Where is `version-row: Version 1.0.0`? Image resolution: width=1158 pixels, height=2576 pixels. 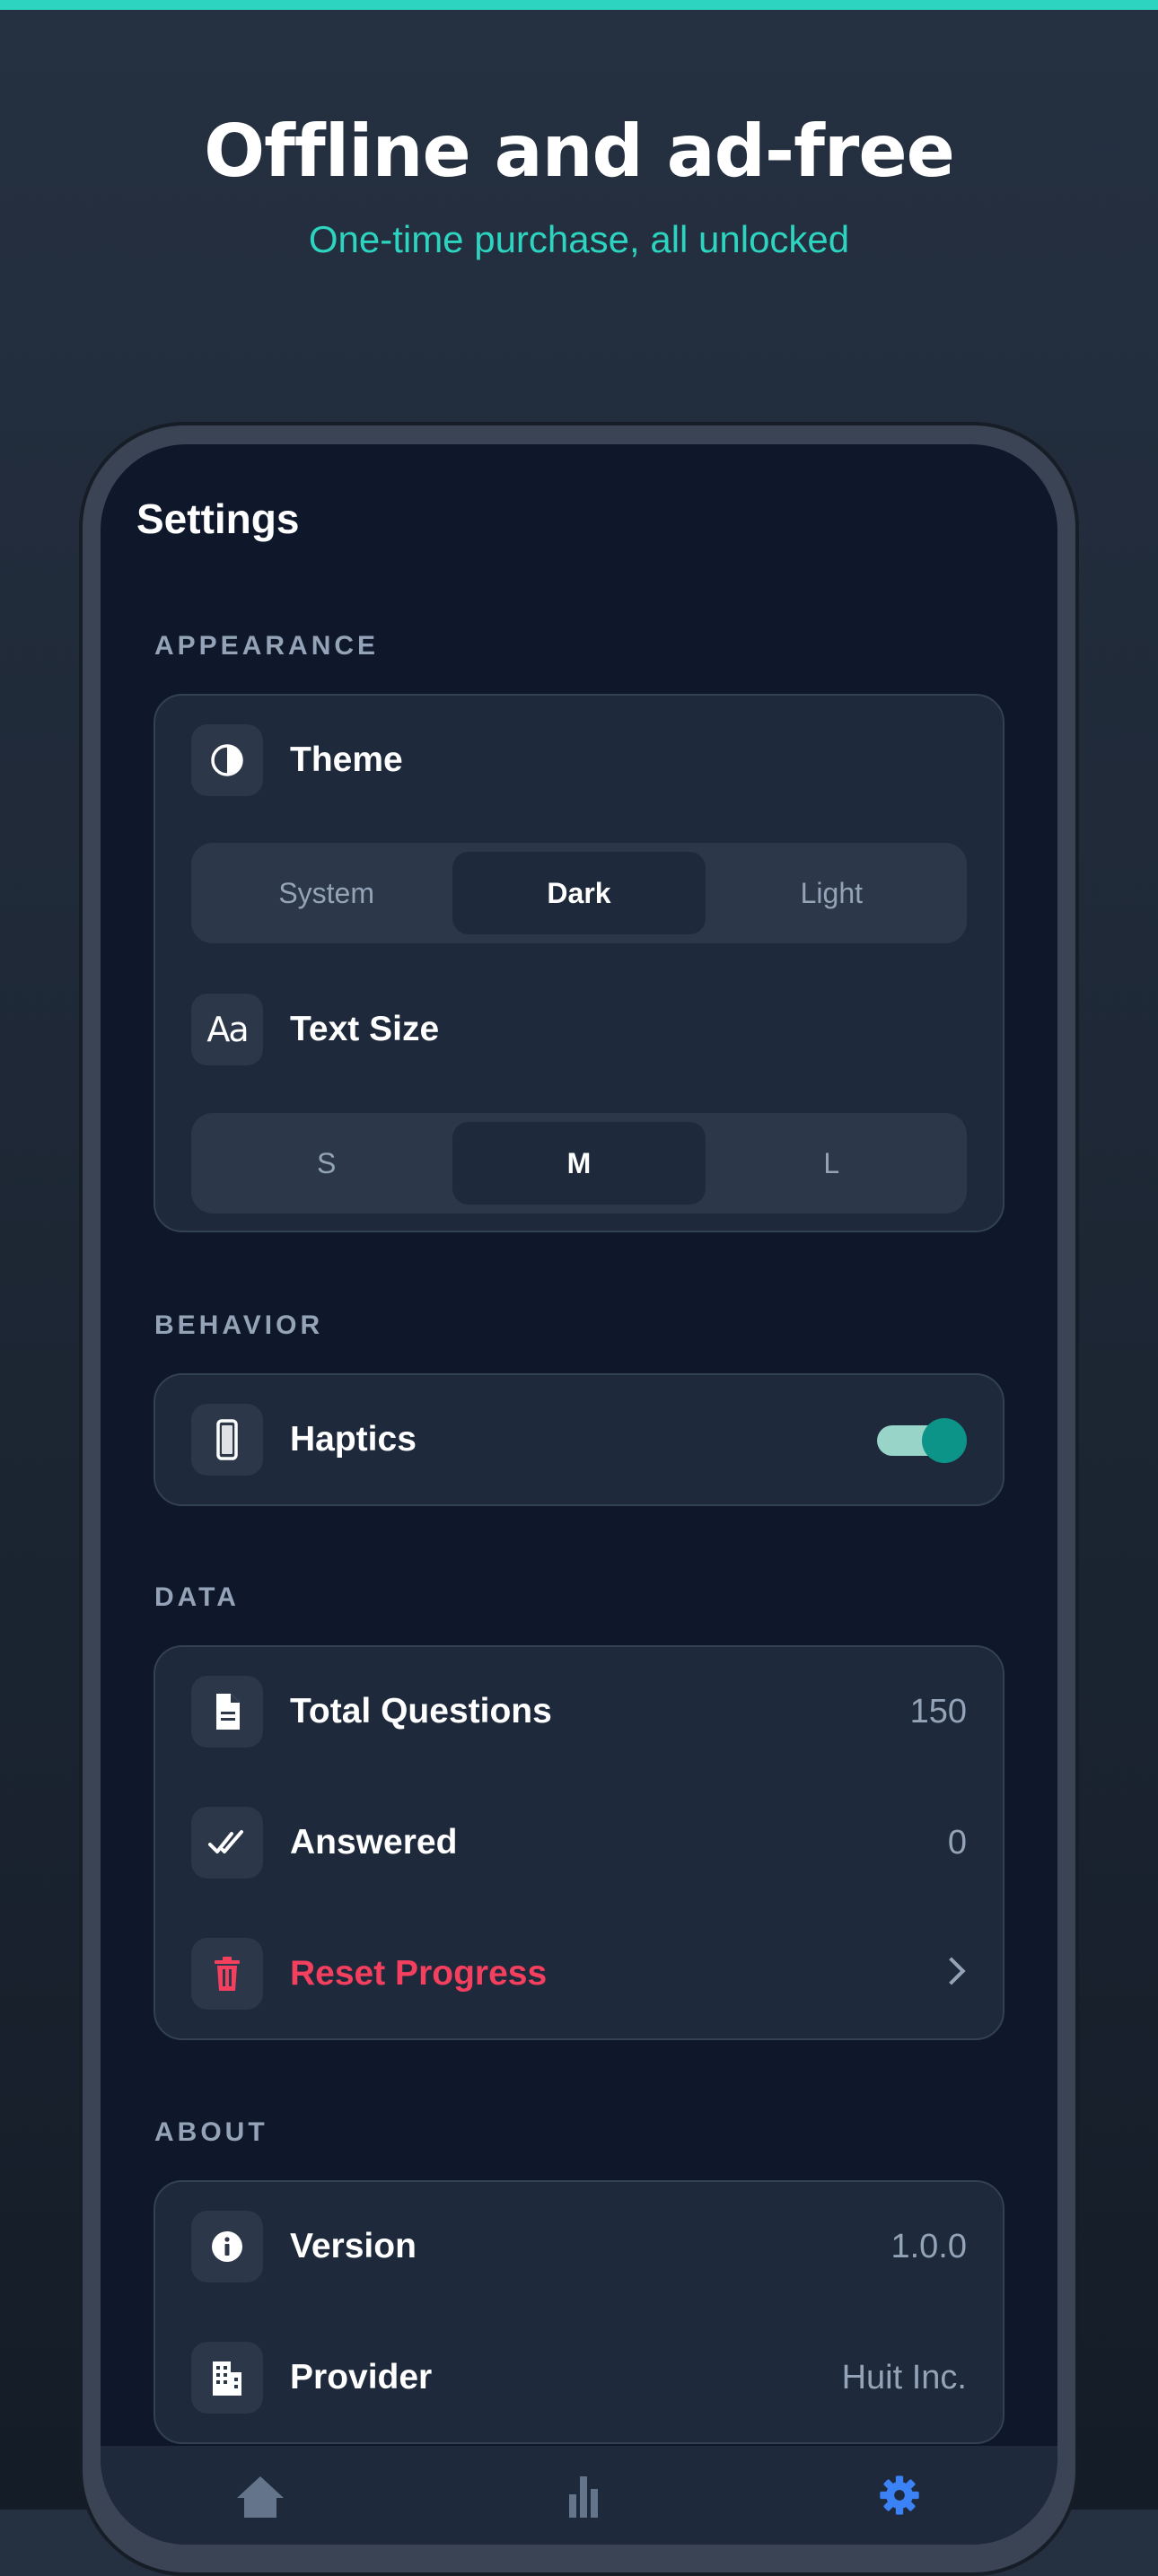
version-row: Version 1.0.0 is located at coordinates (579, 2246).